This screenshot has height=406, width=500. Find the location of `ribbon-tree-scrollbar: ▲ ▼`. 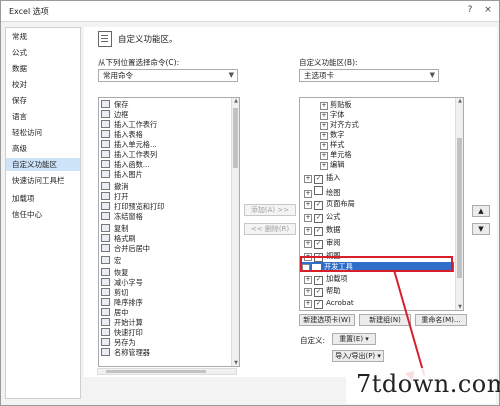

ribbon-tree-scrollbar: ▲ ▼ is located at coordinates (459, 204).